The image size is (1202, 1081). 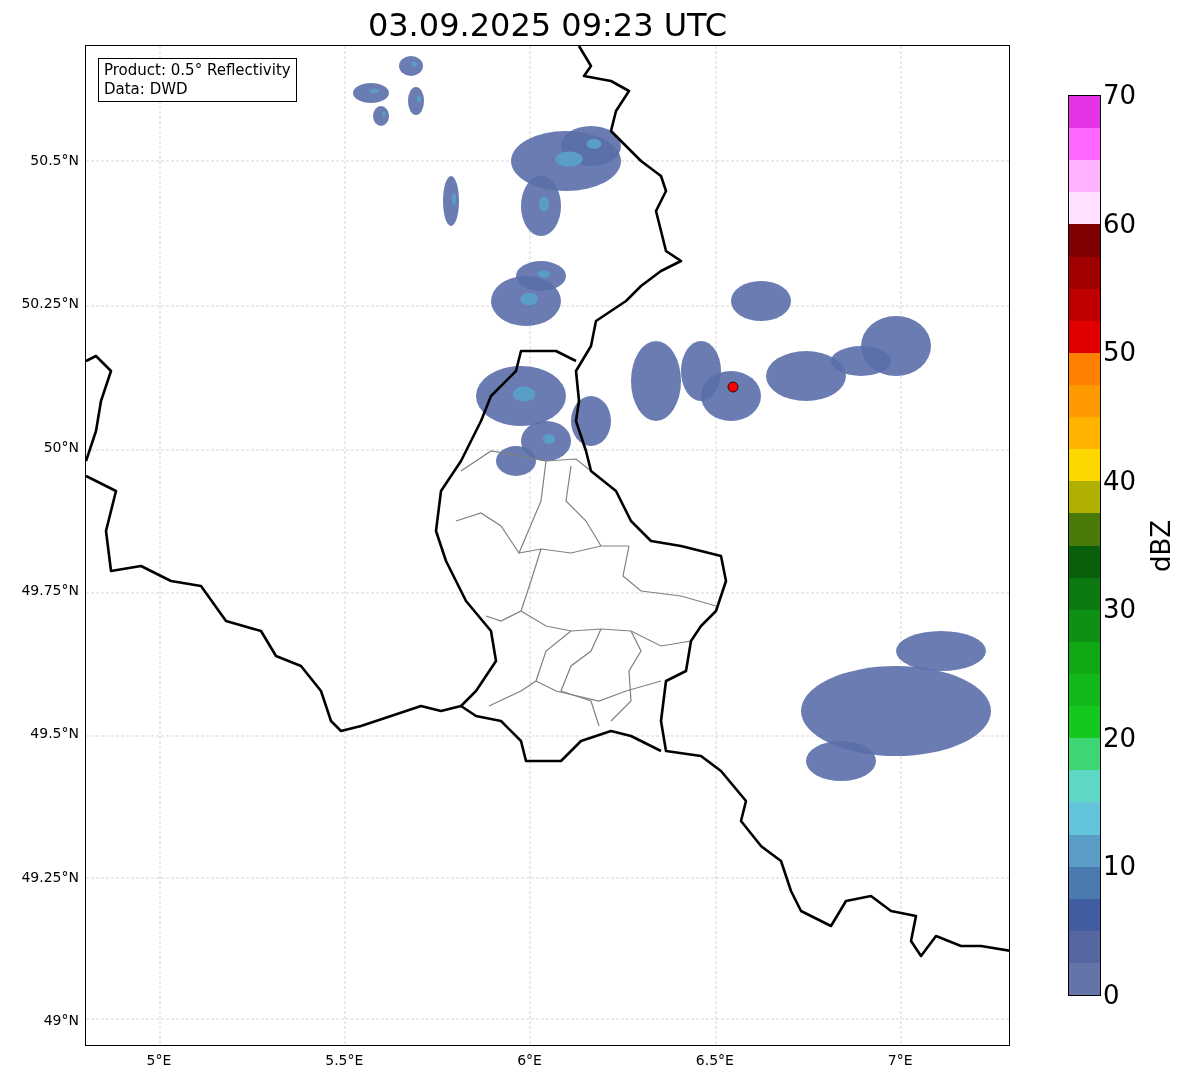 What do you see at coordinates (714, 1060) in the screenshot?
I see `longitude-label: 6.5°E` at bounding box center [714, 1060].